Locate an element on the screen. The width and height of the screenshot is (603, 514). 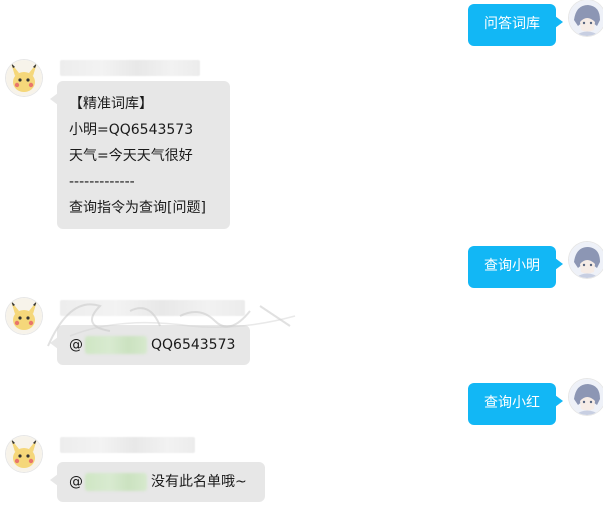
message-bubble-self: 问答词库 is located at coordinates (515, 25).